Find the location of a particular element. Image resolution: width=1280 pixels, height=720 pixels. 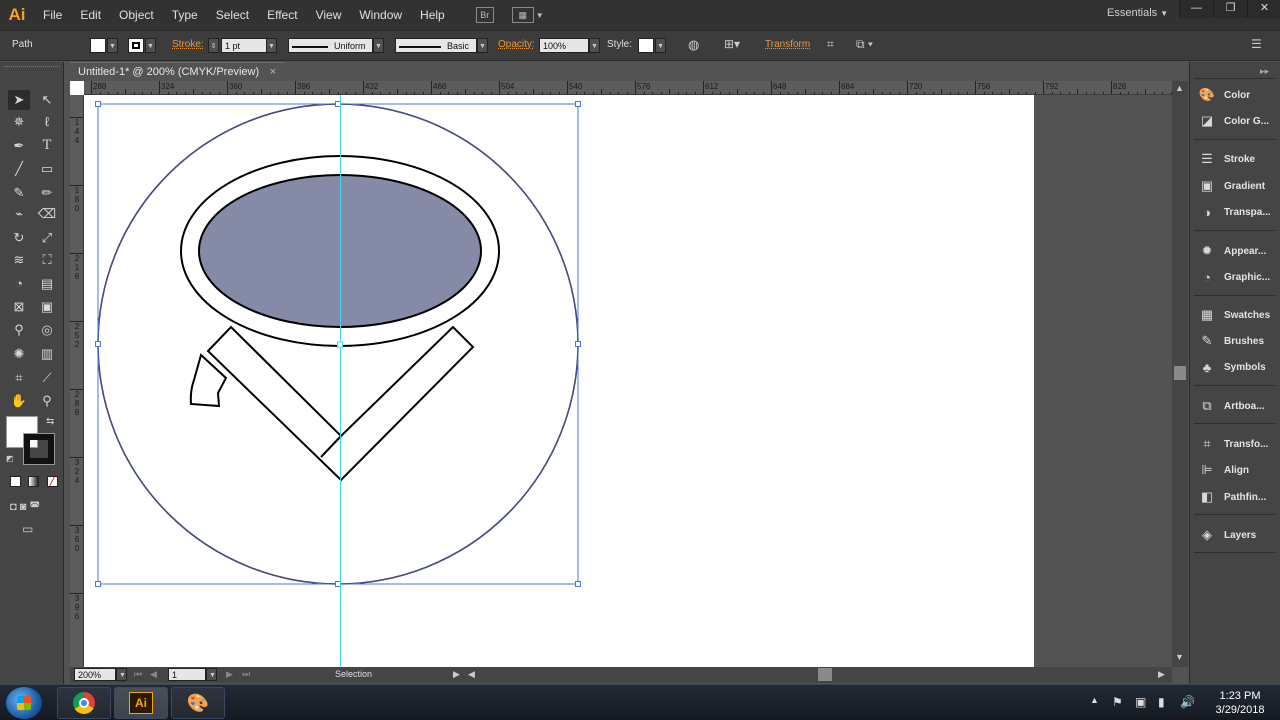

document-tab: Untitled-1* @ 200% (CMYK/Preview) × is located at coordinates (177, 71).